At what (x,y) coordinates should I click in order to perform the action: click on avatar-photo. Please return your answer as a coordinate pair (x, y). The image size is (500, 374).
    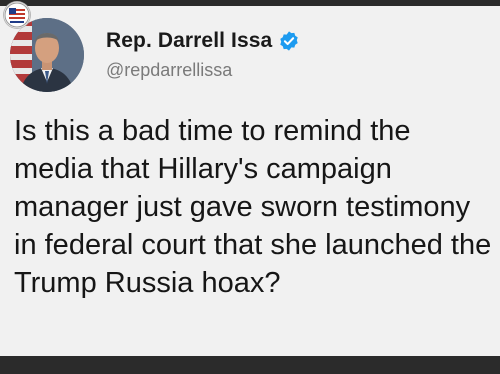
    Looking at the image, I should click on (47, 55).